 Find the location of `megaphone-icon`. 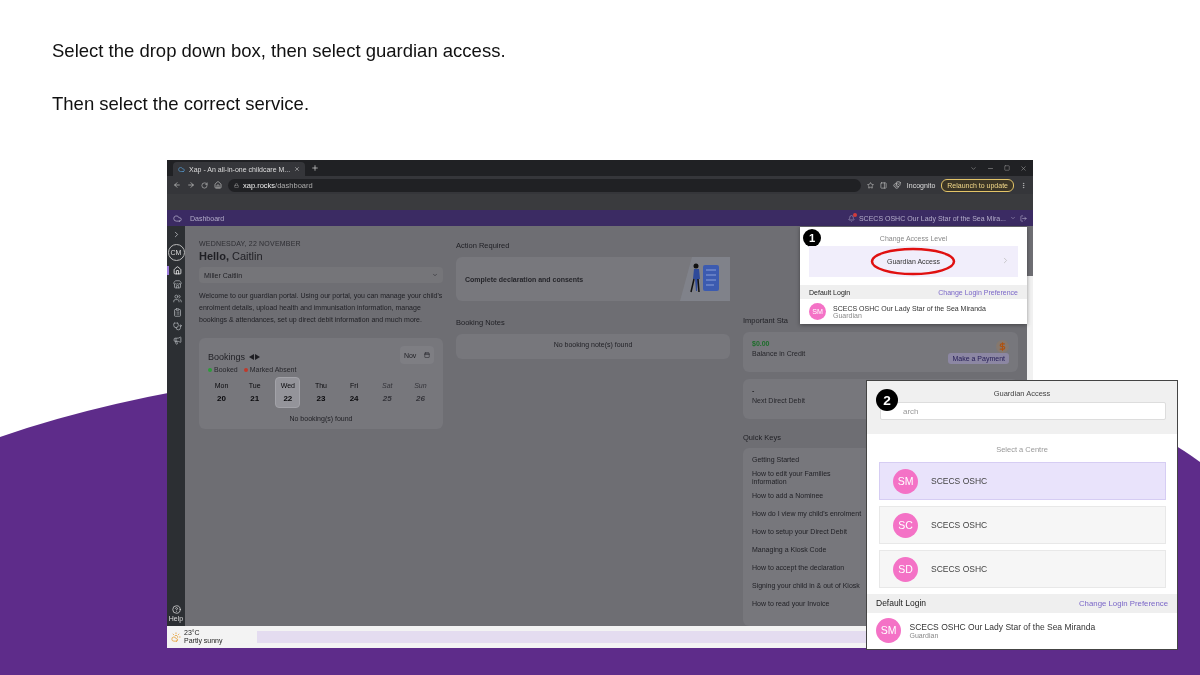

megaphone-icon is located at coordinates (177, 340).